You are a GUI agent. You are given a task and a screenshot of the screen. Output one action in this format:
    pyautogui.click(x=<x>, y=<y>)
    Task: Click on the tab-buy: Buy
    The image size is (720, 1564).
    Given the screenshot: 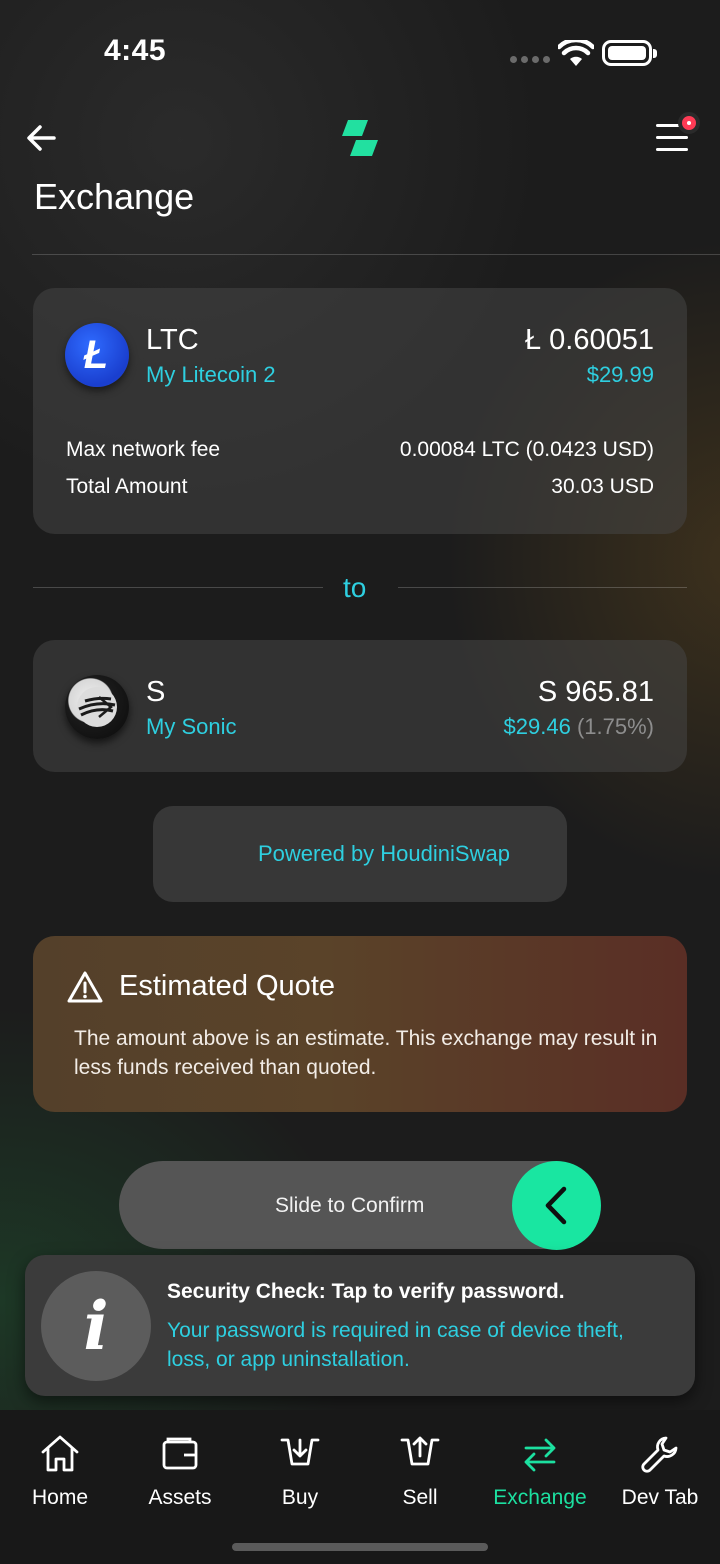 What is the action you would take?
    pyautogui.click(x=300, y=1470)
    